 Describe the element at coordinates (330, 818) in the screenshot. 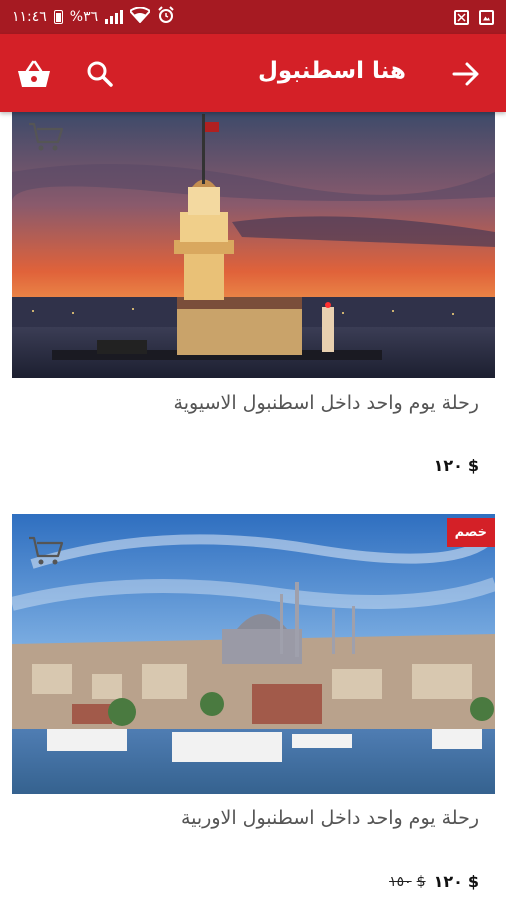

I see `product-name: رحلة يوم واحد داخل اسطنبول الاوربية` at that location.